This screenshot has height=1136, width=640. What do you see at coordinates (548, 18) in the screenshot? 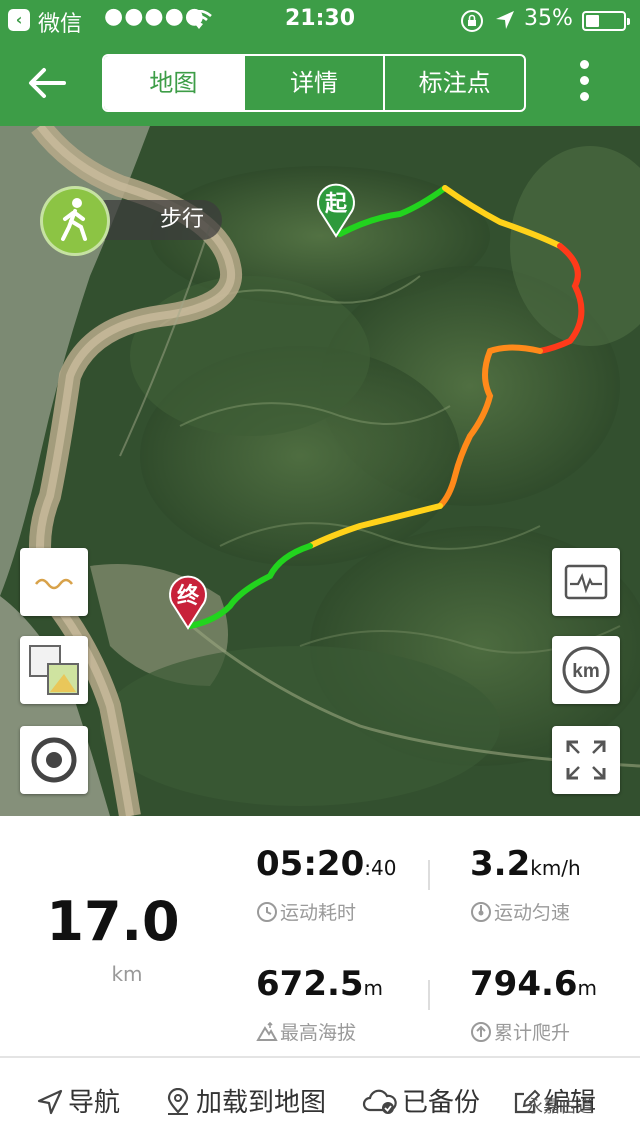
I see `battery-percent: 35%` at bounding box center [548, 18].